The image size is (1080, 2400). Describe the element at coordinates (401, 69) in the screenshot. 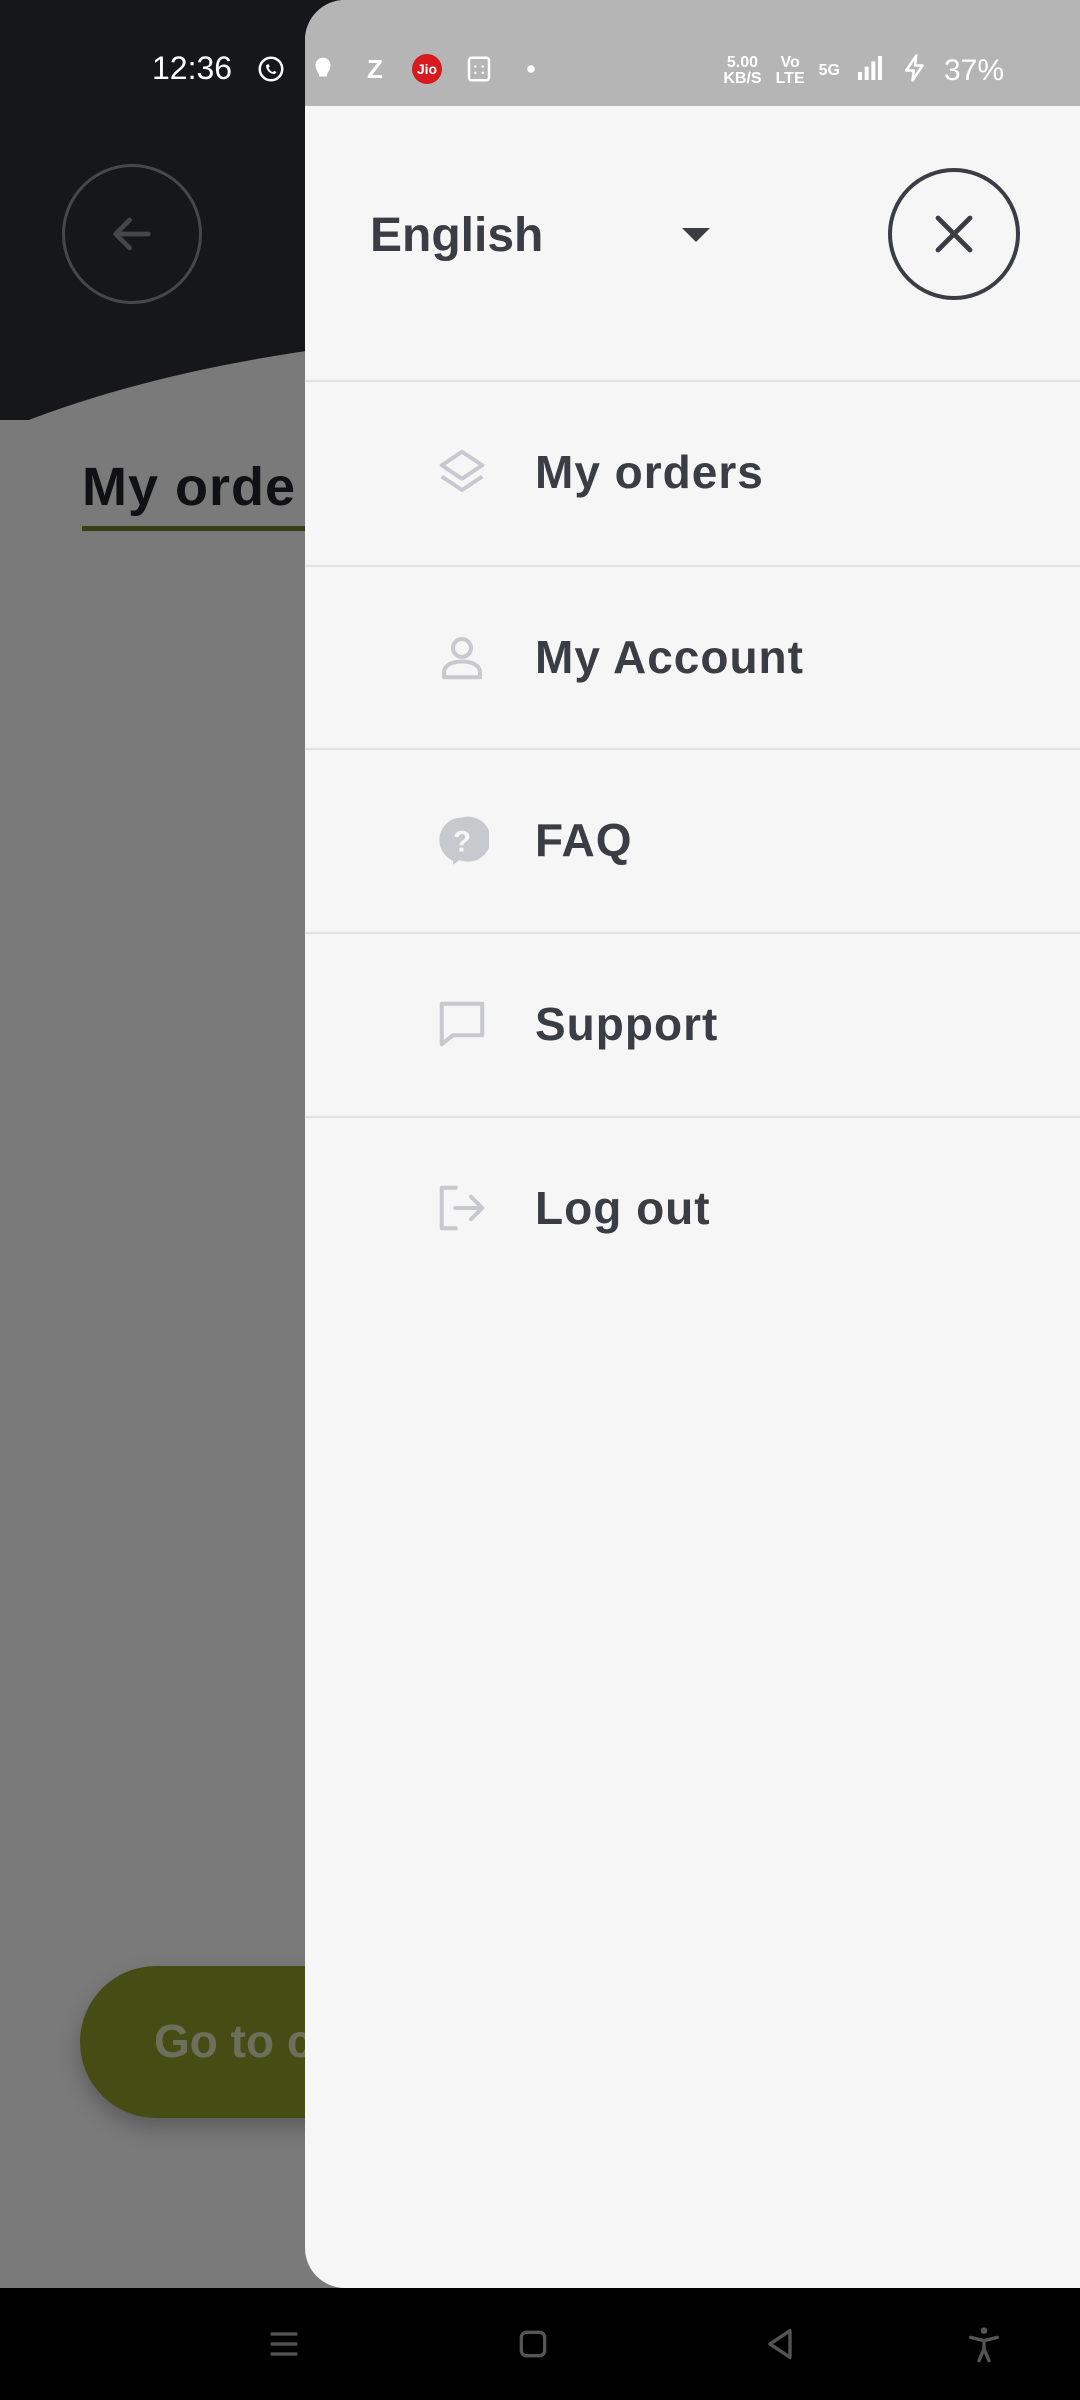

I see `notification-icons: Z Jio` at that location.